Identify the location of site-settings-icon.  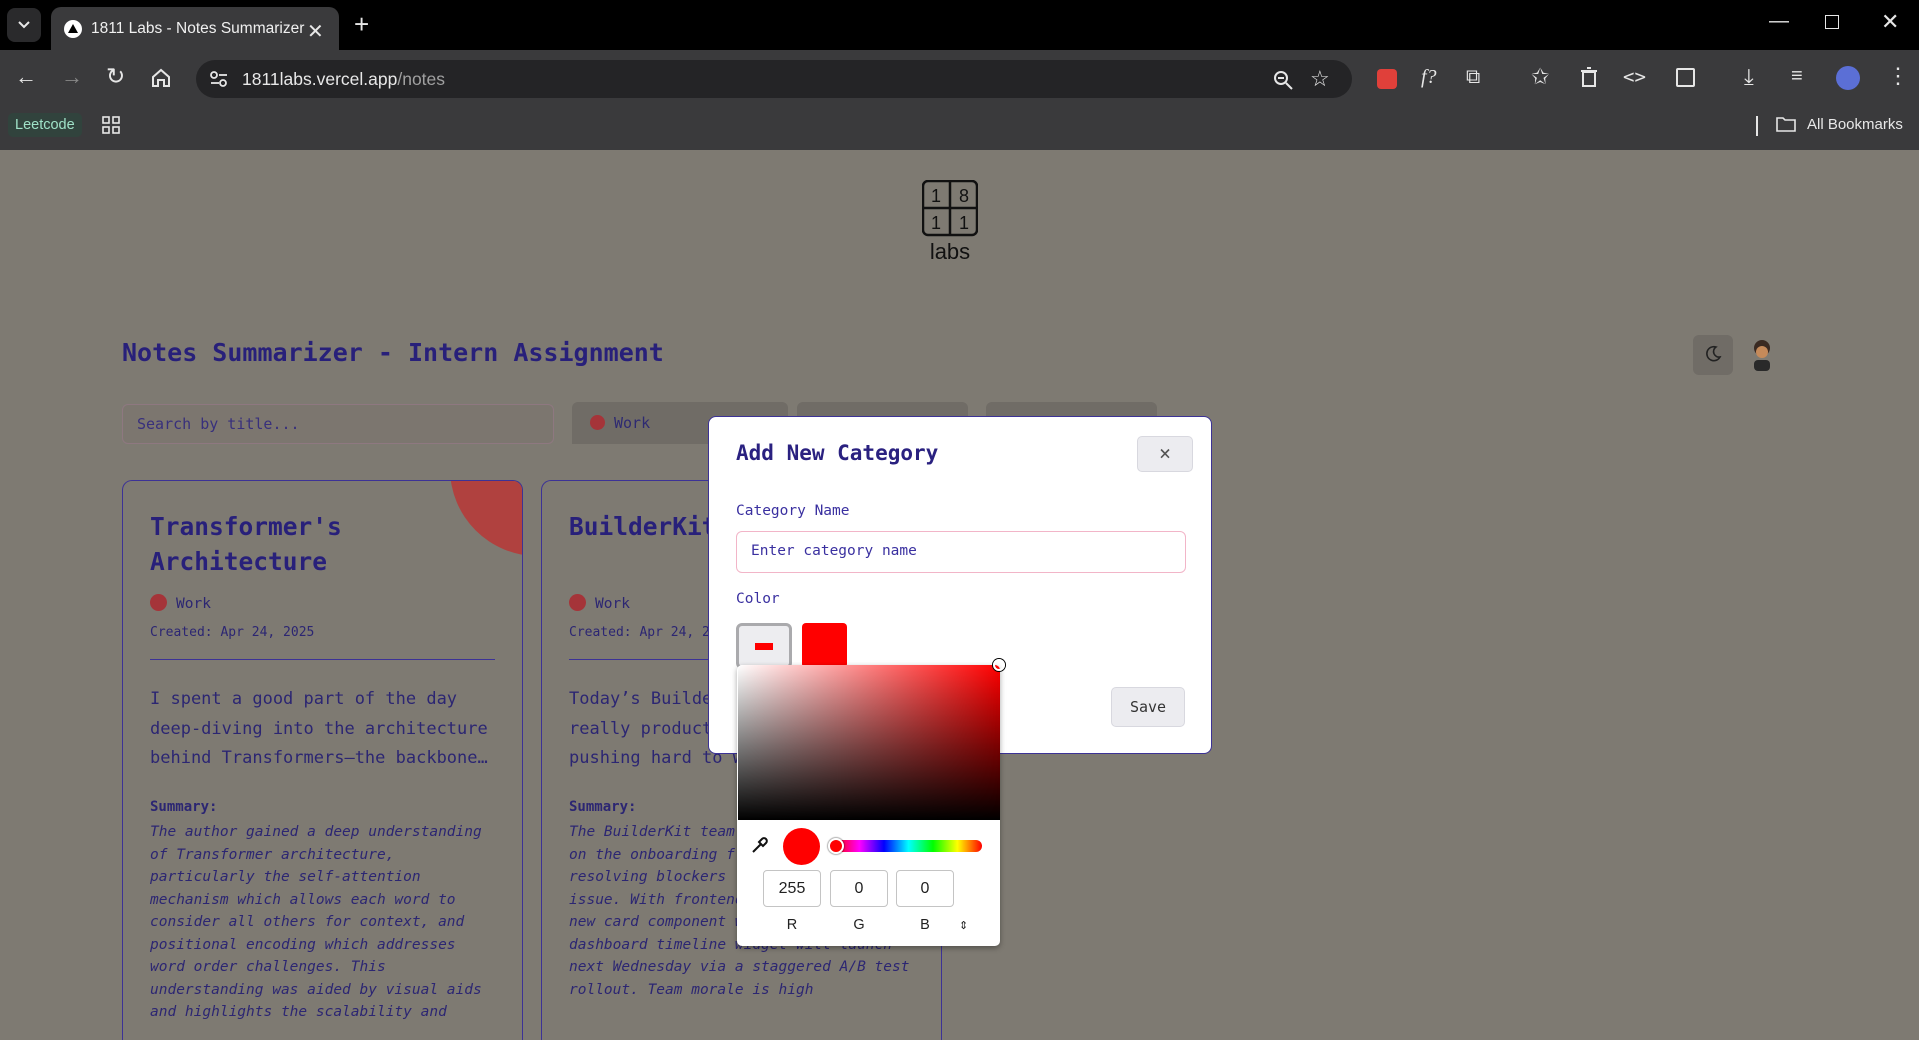
(219, 79).